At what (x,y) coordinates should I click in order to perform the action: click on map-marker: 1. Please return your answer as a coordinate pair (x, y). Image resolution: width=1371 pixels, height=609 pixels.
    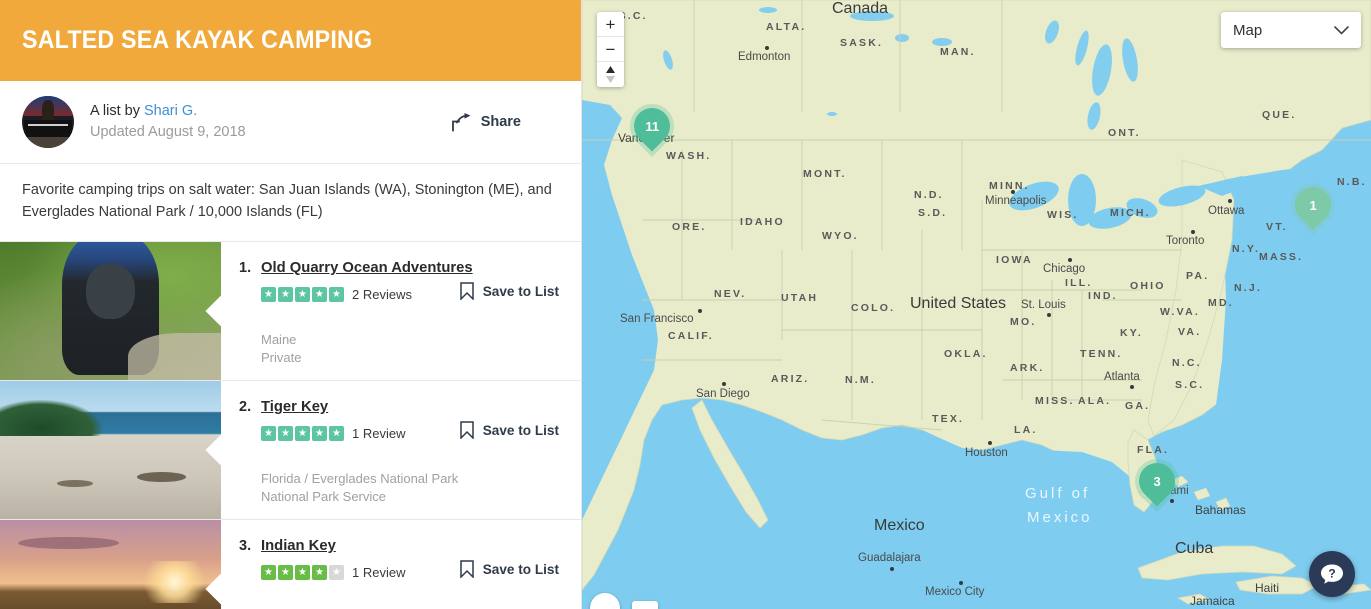
    Looking at the image, I should click on (1313, 205).